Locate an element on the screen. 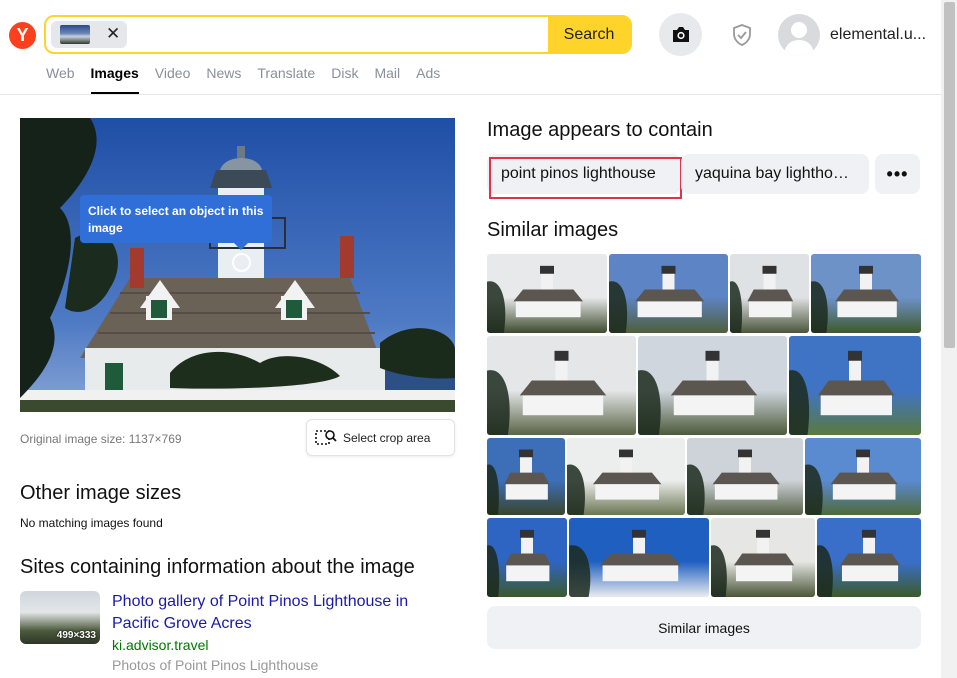  search-button: Search is located at coordinates (589, 34).